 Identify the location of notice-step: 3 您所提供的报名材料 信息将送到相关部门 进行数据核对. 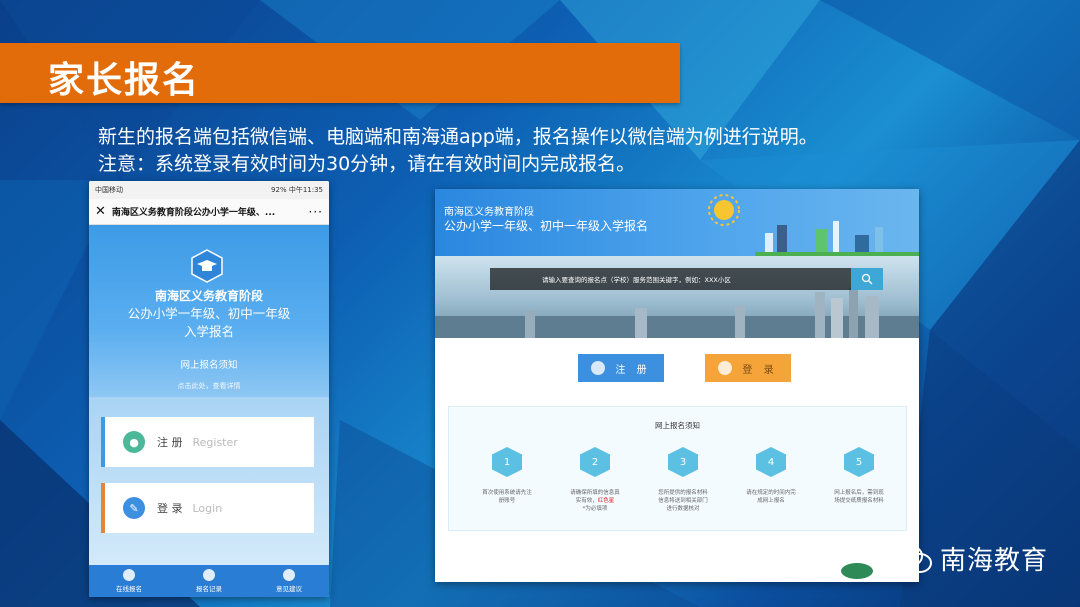
(683, 480).